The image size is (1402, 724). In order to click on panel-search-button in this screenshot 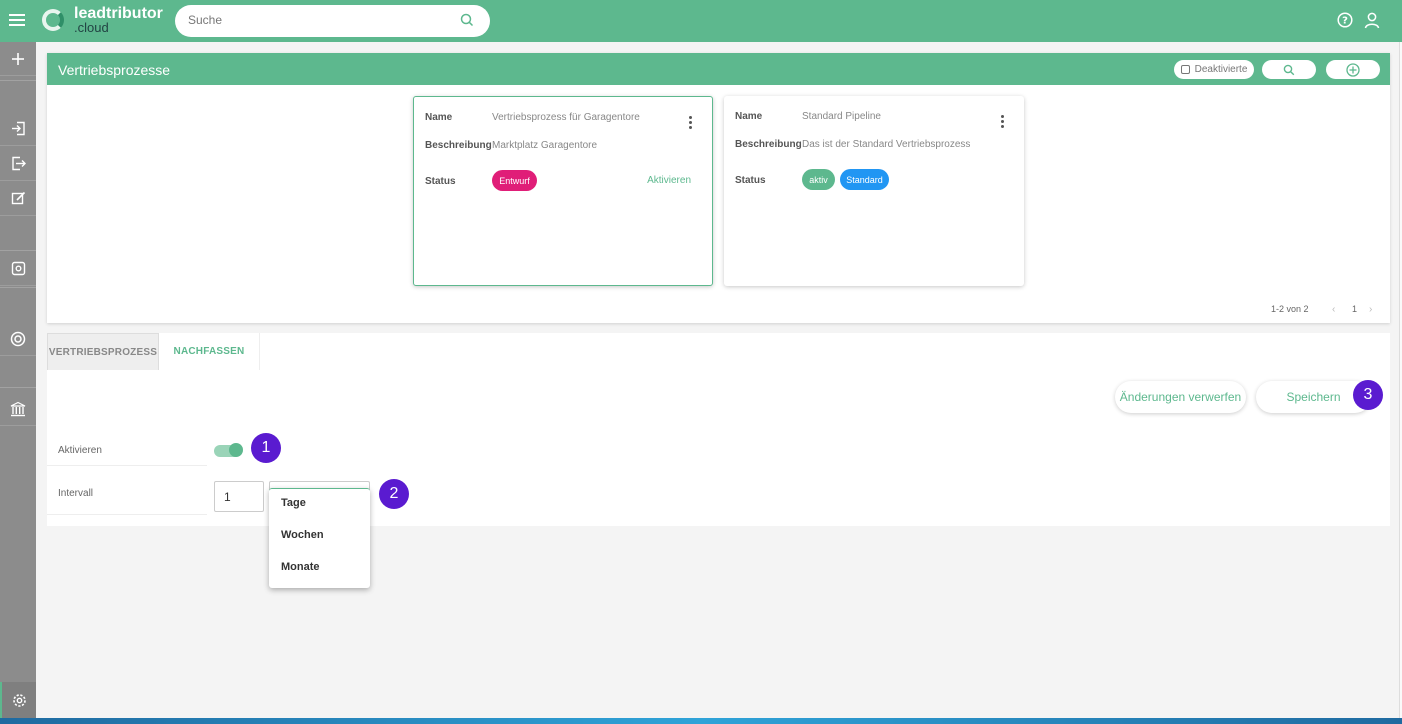, I will do `click(1289, 69)`.